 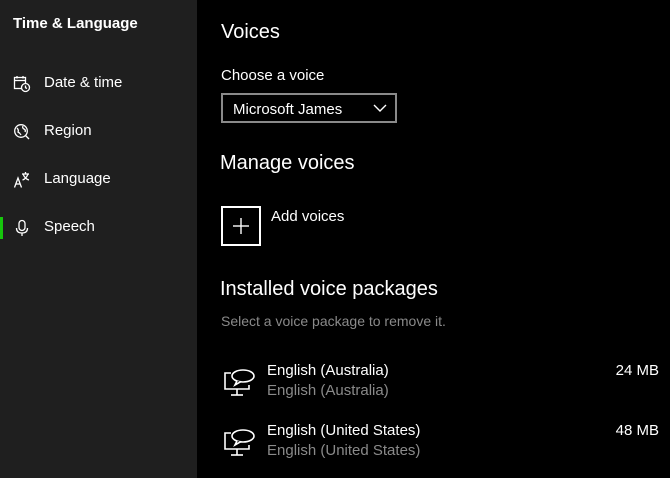 I want to click on voice-package-size: 24 MB, so click(x=637, y=370).